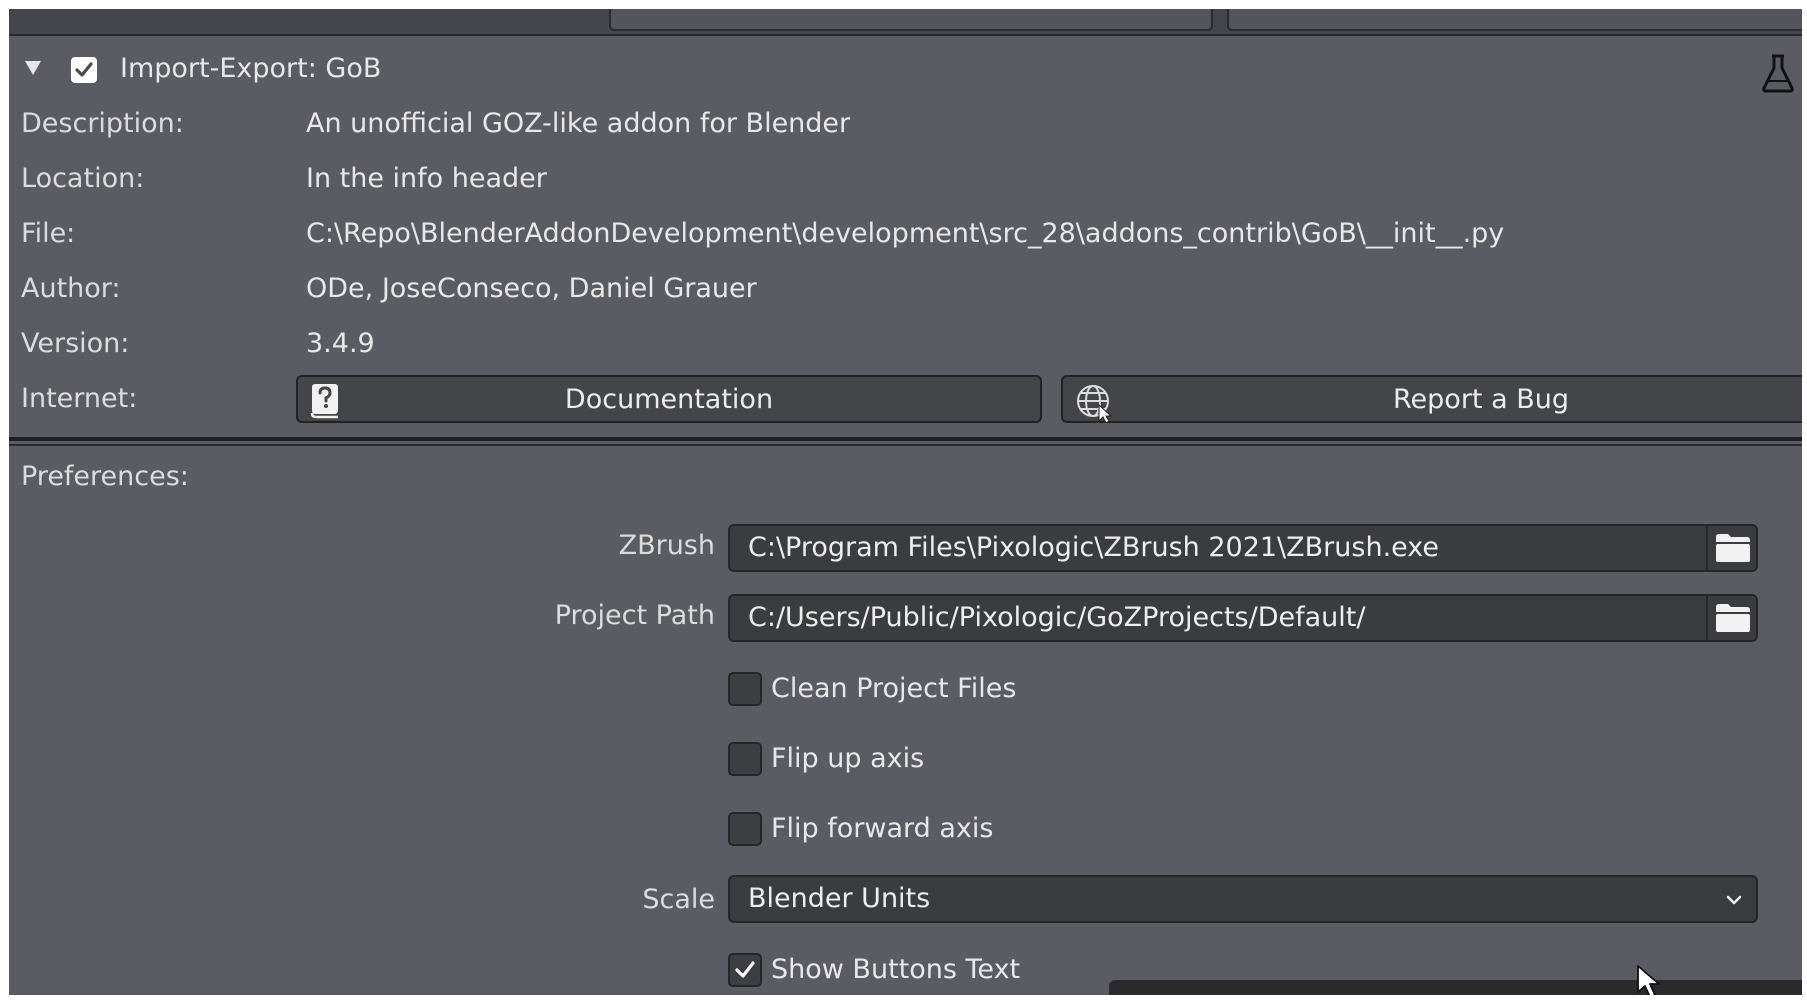 This screenshot has width=1807, height=1000. I want to click on scale-dropdown-value: Blender Units, so click(839, 898).